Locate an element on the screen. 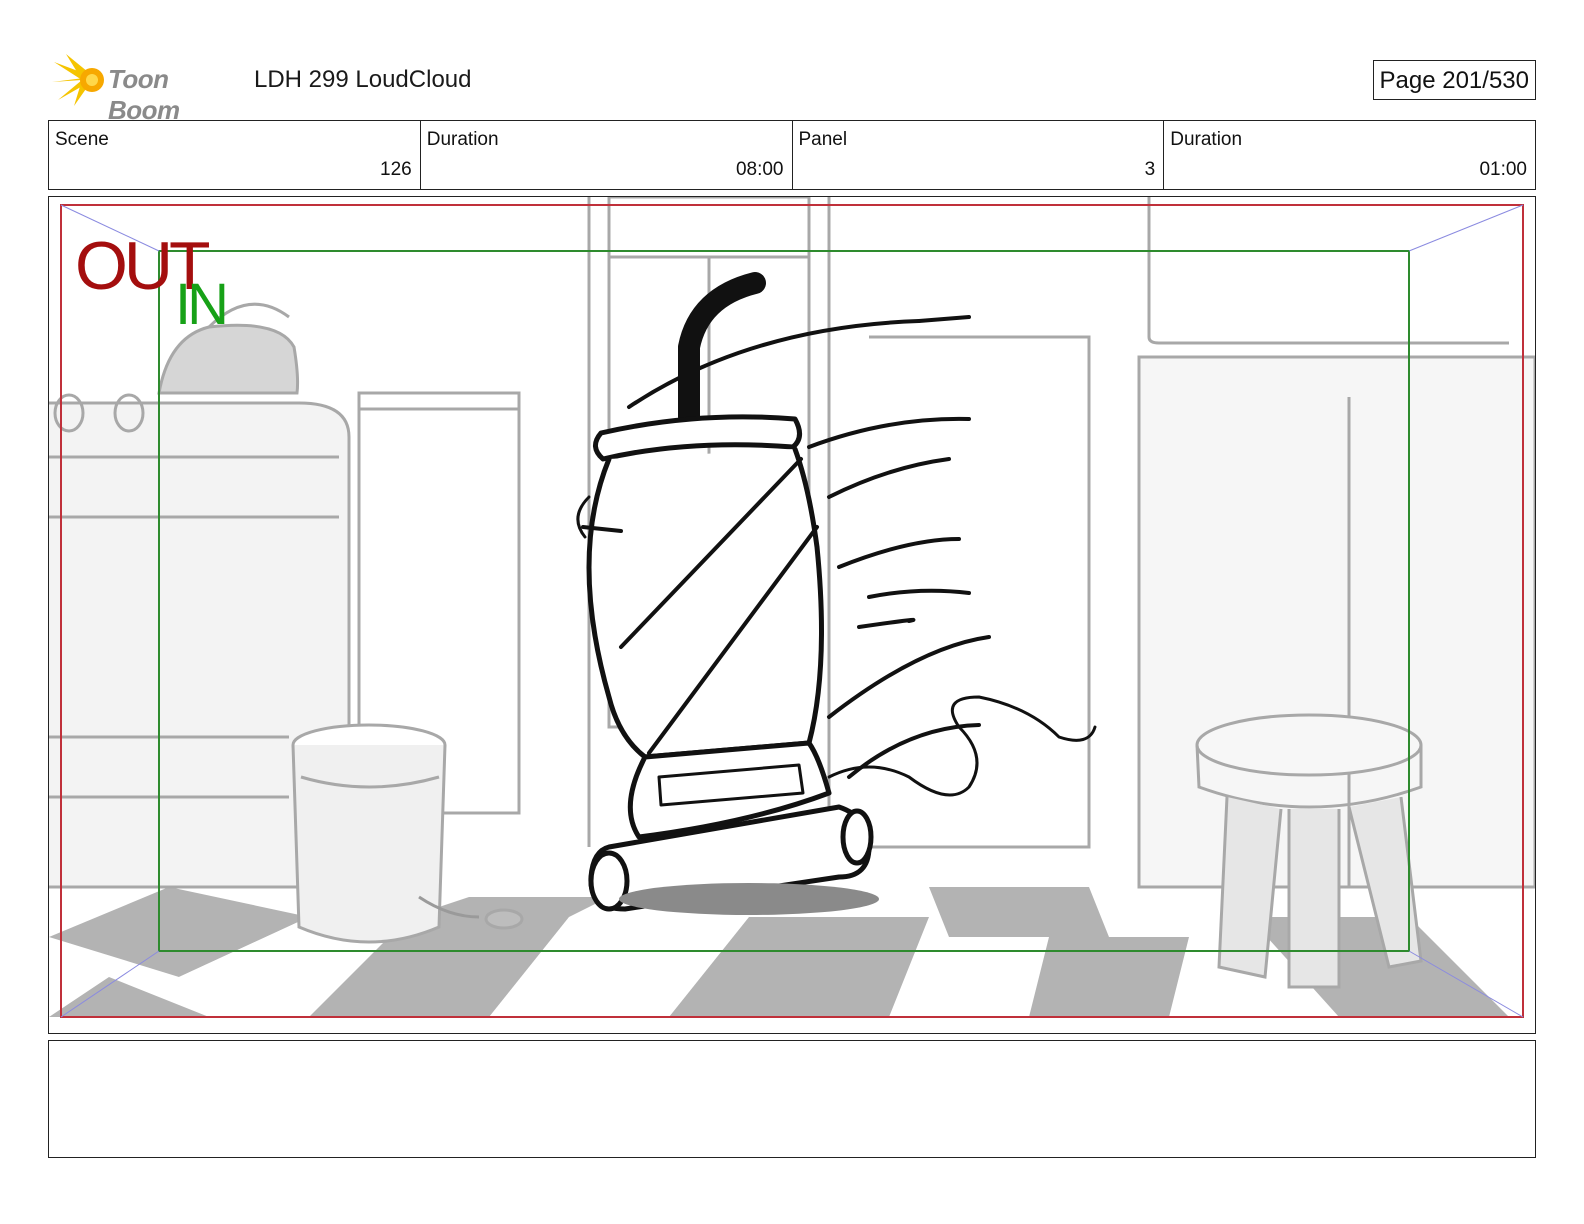 The width and height of the screenshot is (1584, 1224). panel-cell: Panel 3 is located at coordinates (979, 155).